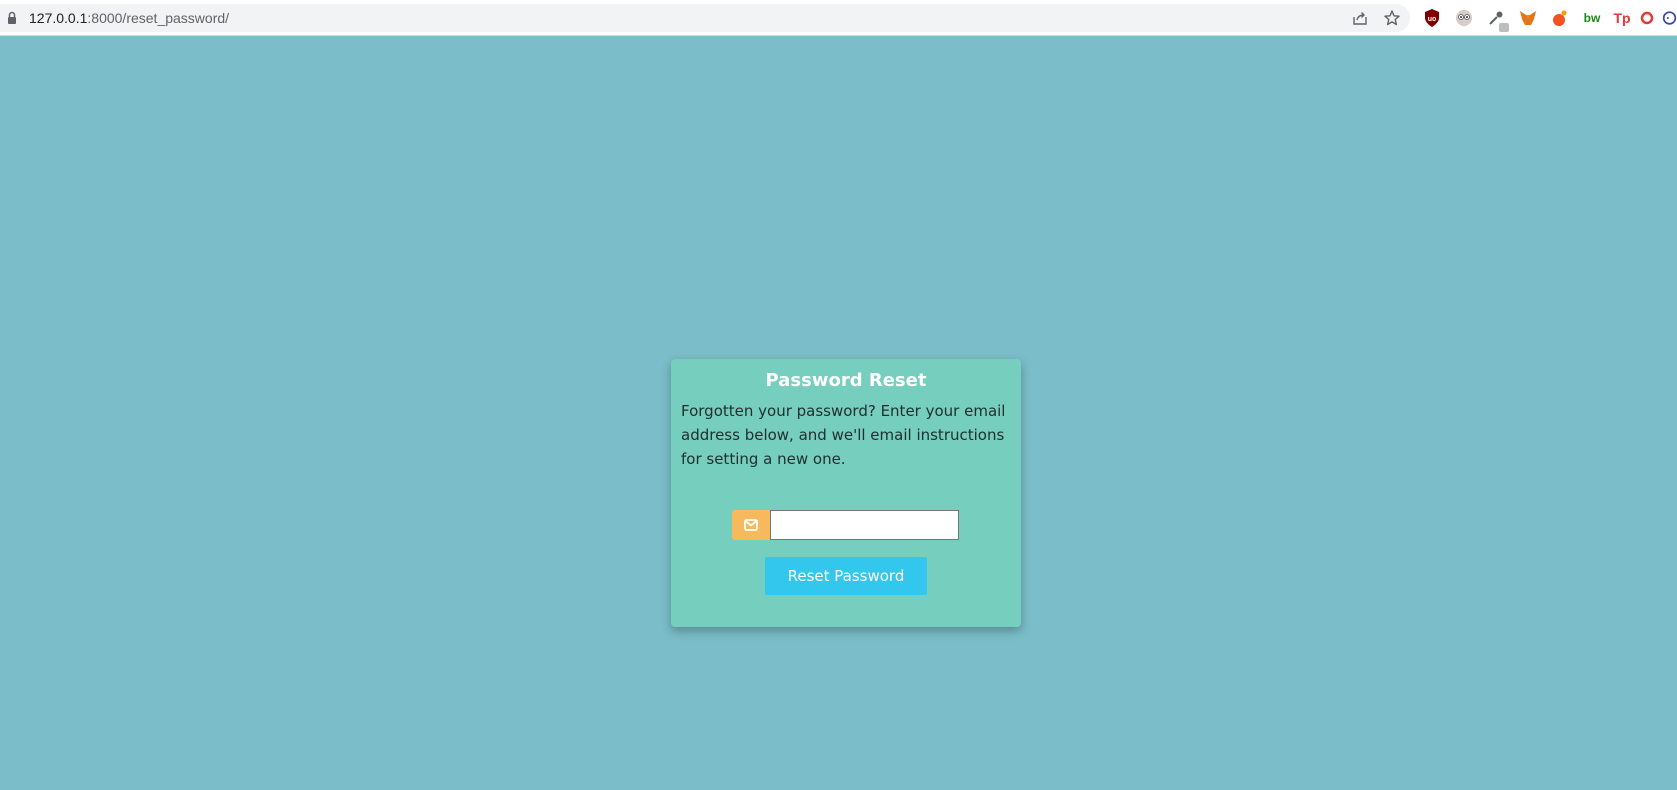 The image size is (1677, 790). Describe the element at coordinates (1622, 18) in the screenshot. I see `tp-extension-icon: Tp` at that location.